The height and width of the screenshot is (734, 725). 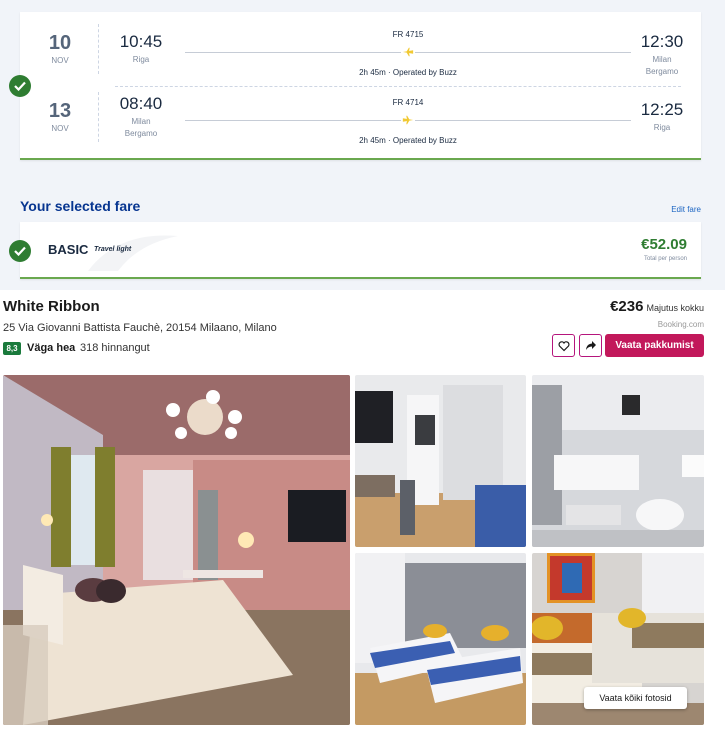 I want to click on score-badge: 8,3, so click(x=12, y=348).